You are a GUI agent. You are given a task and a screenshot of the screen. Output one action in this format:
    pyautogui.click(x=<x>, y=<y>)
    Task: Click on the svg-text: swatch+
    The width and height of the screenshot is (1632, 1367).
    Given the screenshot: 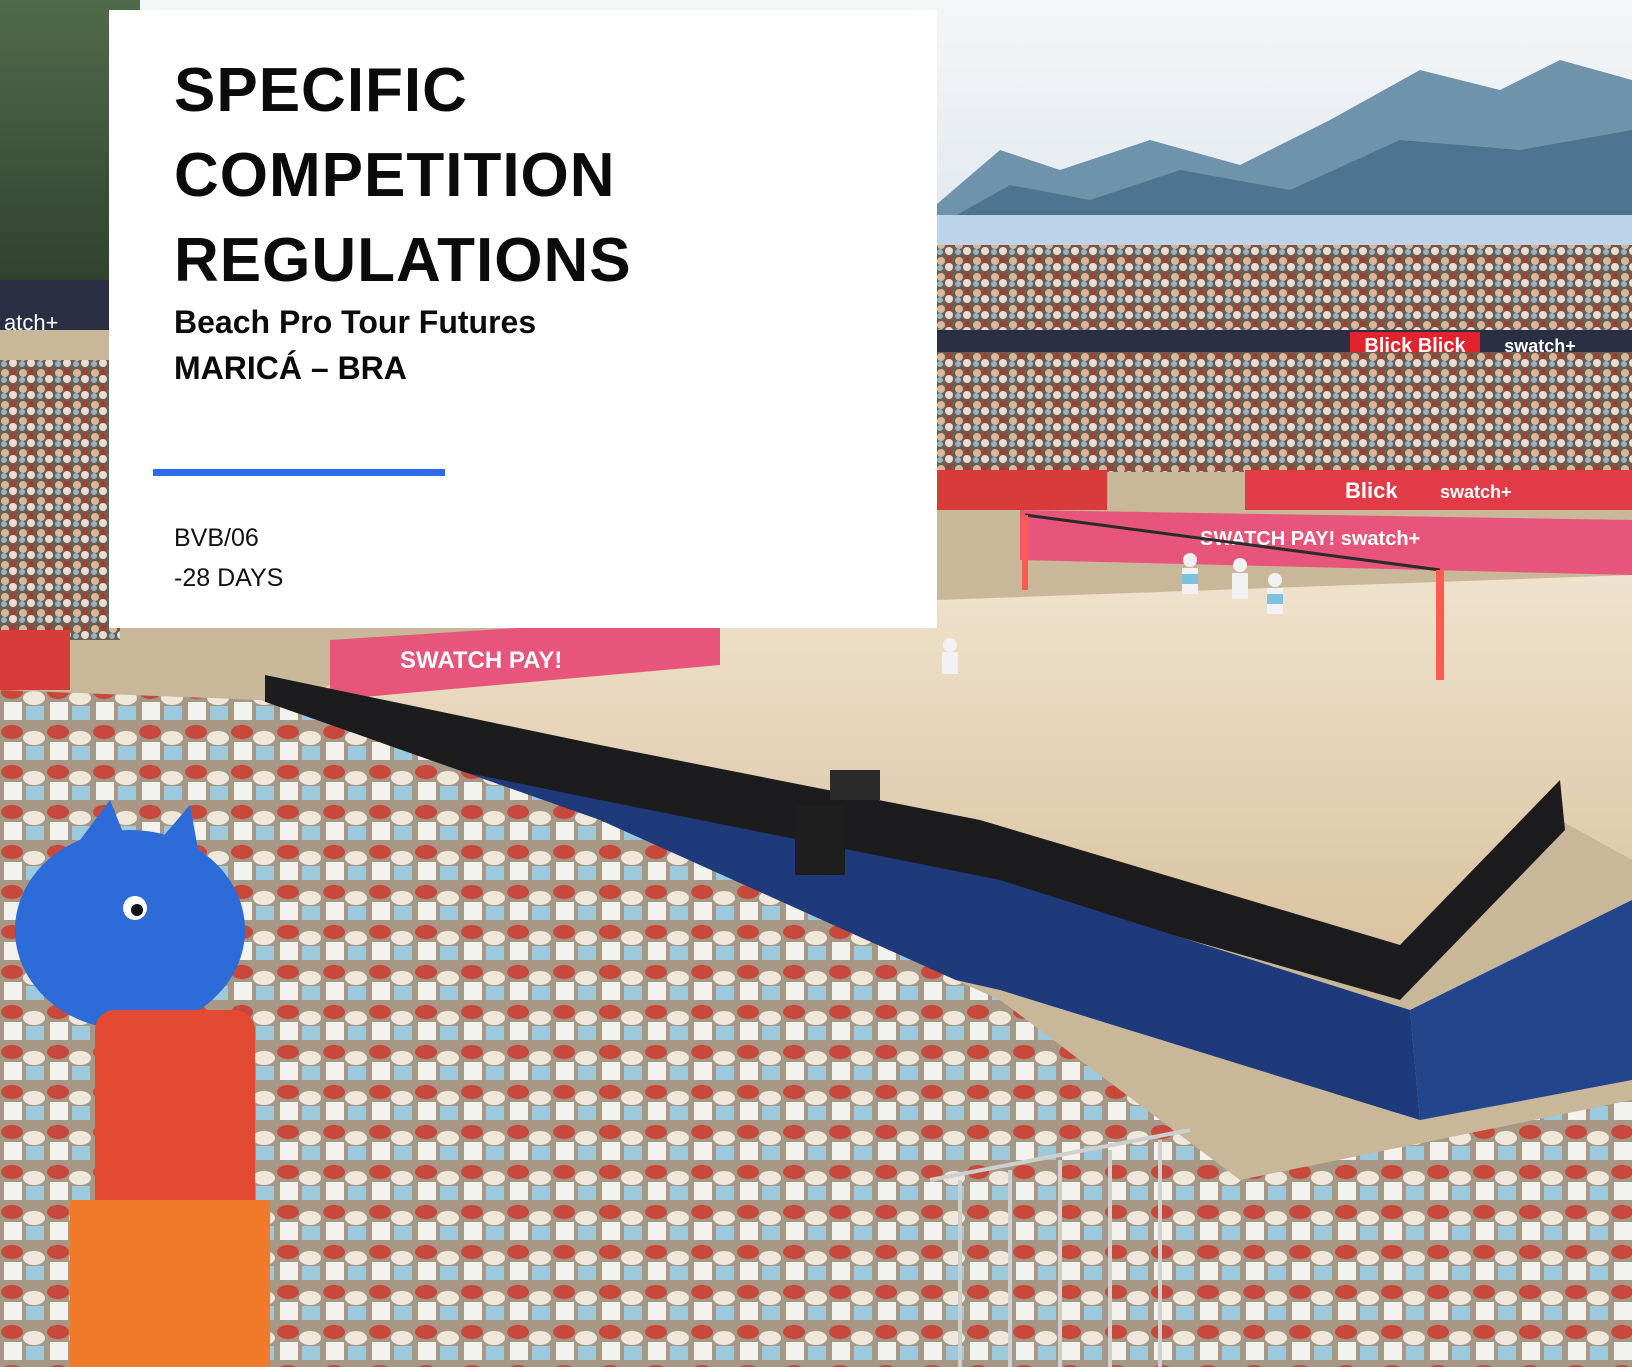 What is the action you would take?
    pyautogui.click(x=1476, y=492)
    